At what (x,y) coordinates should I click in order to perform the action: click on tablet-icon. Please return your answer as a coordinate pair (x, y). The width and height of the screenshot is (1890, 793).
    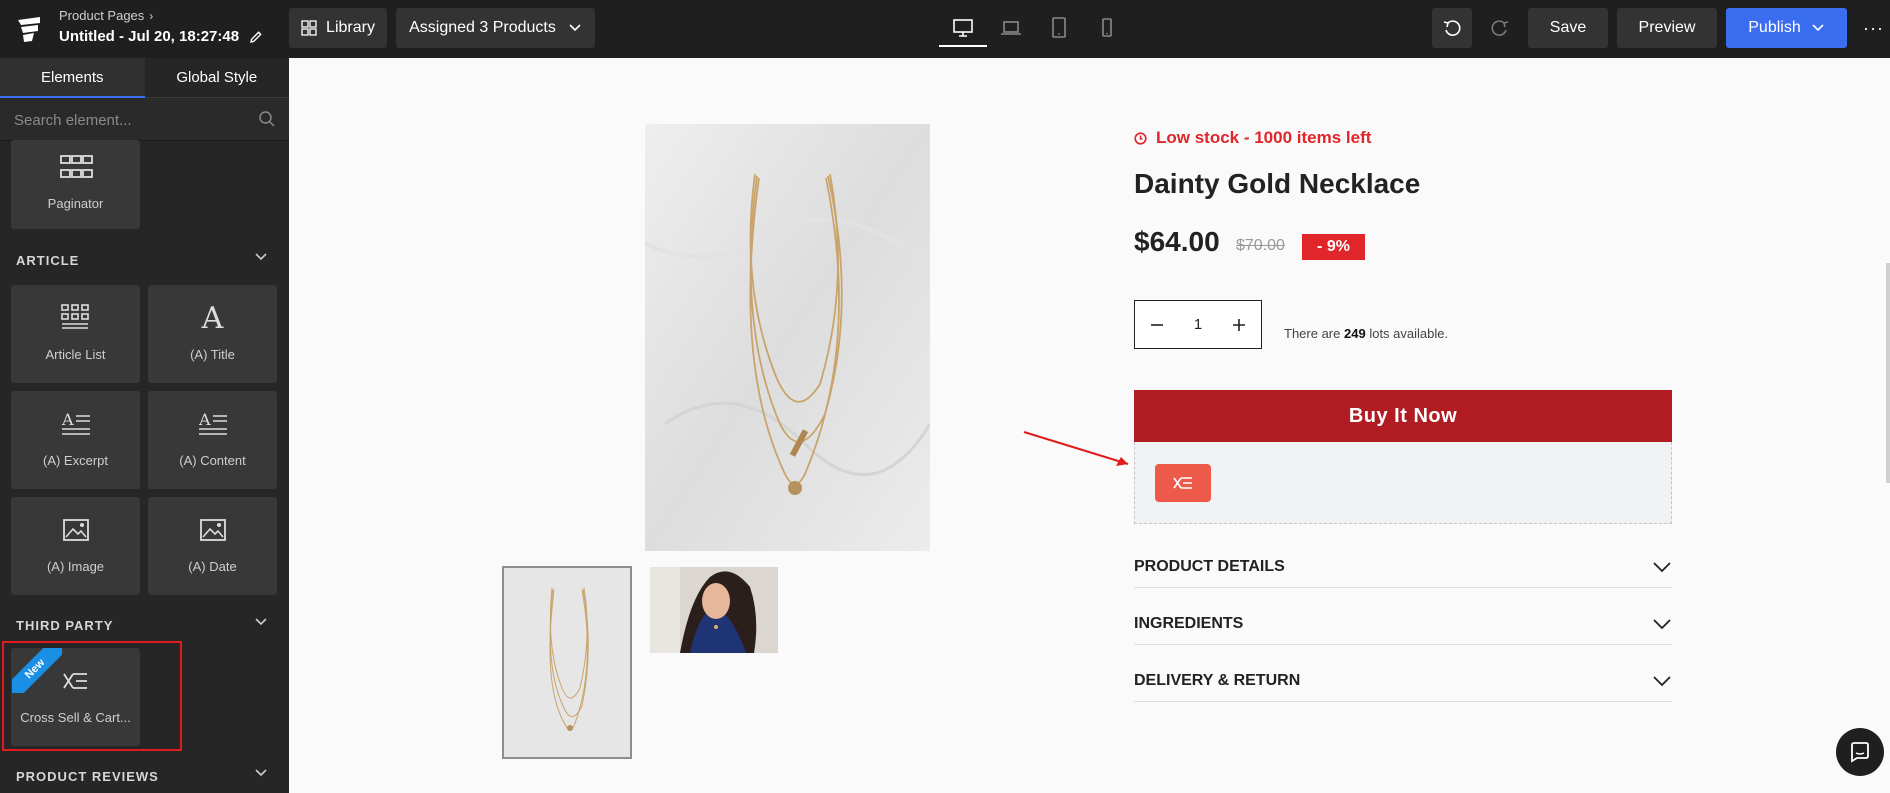
    Looking at the image, I should click on (1059, 27).